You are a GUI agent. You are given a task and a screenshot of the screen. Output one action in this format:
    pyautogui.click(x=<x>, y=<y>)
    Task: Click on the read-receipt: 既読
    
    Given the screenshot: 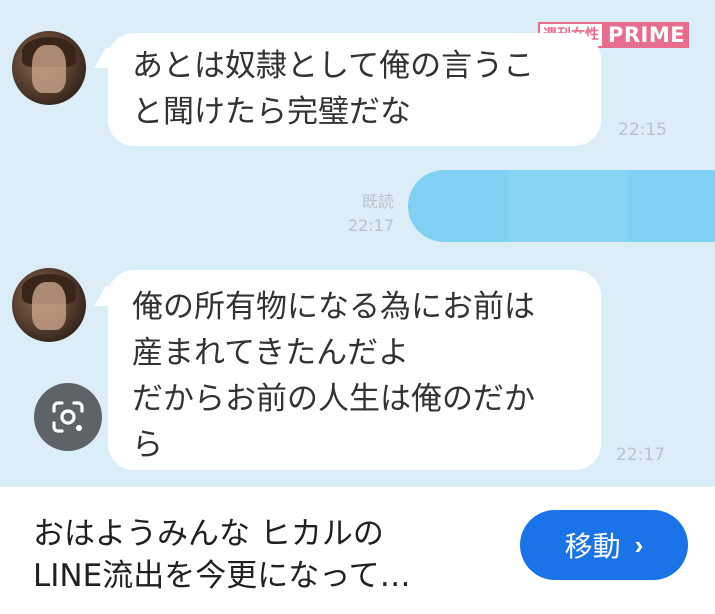 What is the action you would take?
    pyautogui.click(x=377, y=201)
    